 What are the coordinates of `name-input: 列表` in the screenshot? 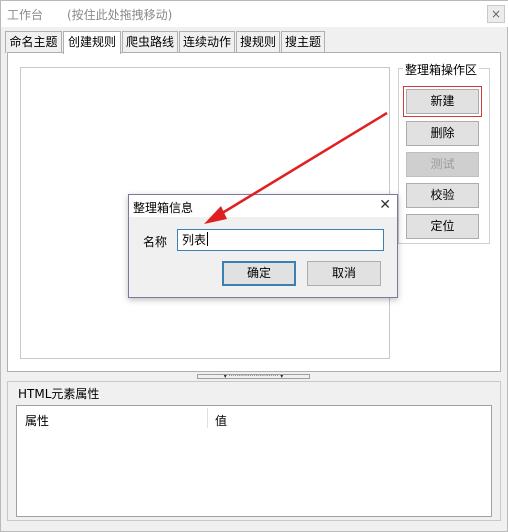 It's located at (280, 240).